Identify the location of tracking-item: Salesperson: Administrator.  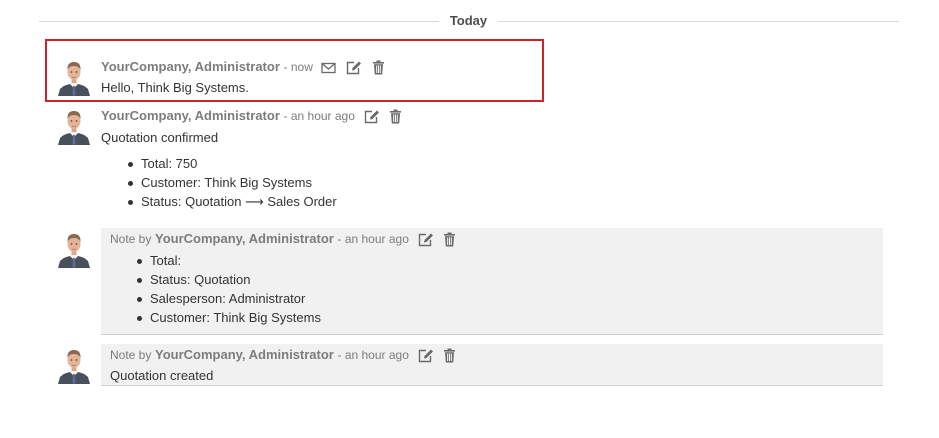
(229, 298).